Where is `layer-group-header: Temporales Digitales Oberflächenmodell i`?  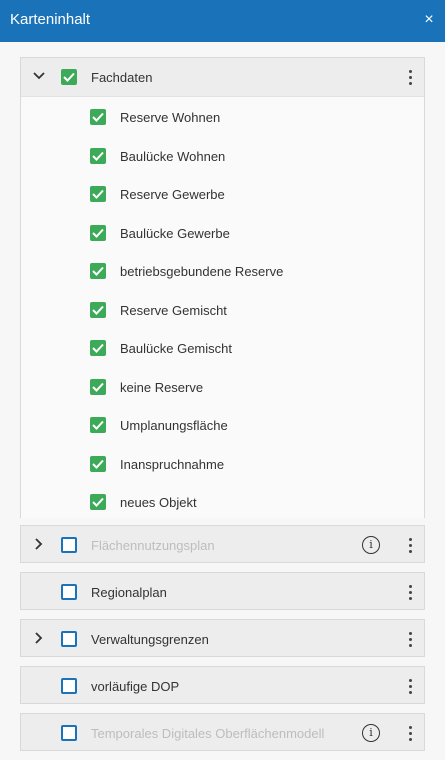 layer-group-header: Temporales Digitales Oberflächenmodell i is located at coordinates (222, 733).